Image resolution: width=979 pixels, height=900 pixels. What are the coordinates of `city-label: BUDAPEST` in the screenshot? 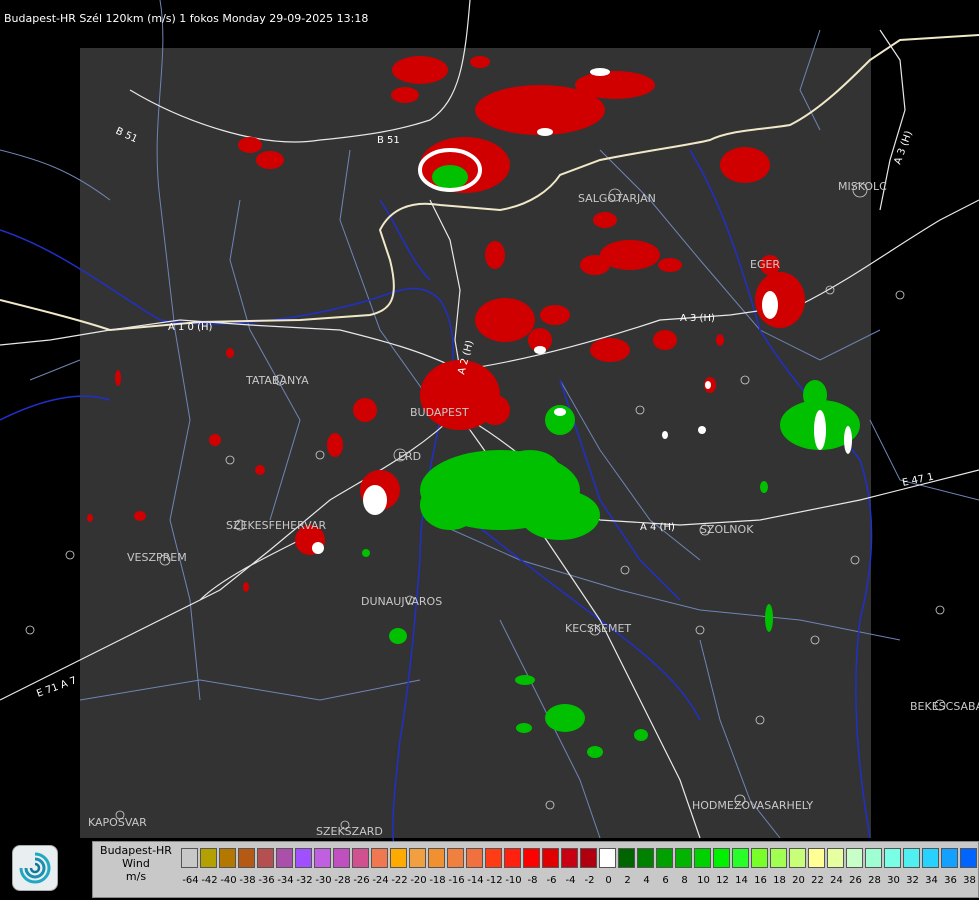 It's located at (439, 412).